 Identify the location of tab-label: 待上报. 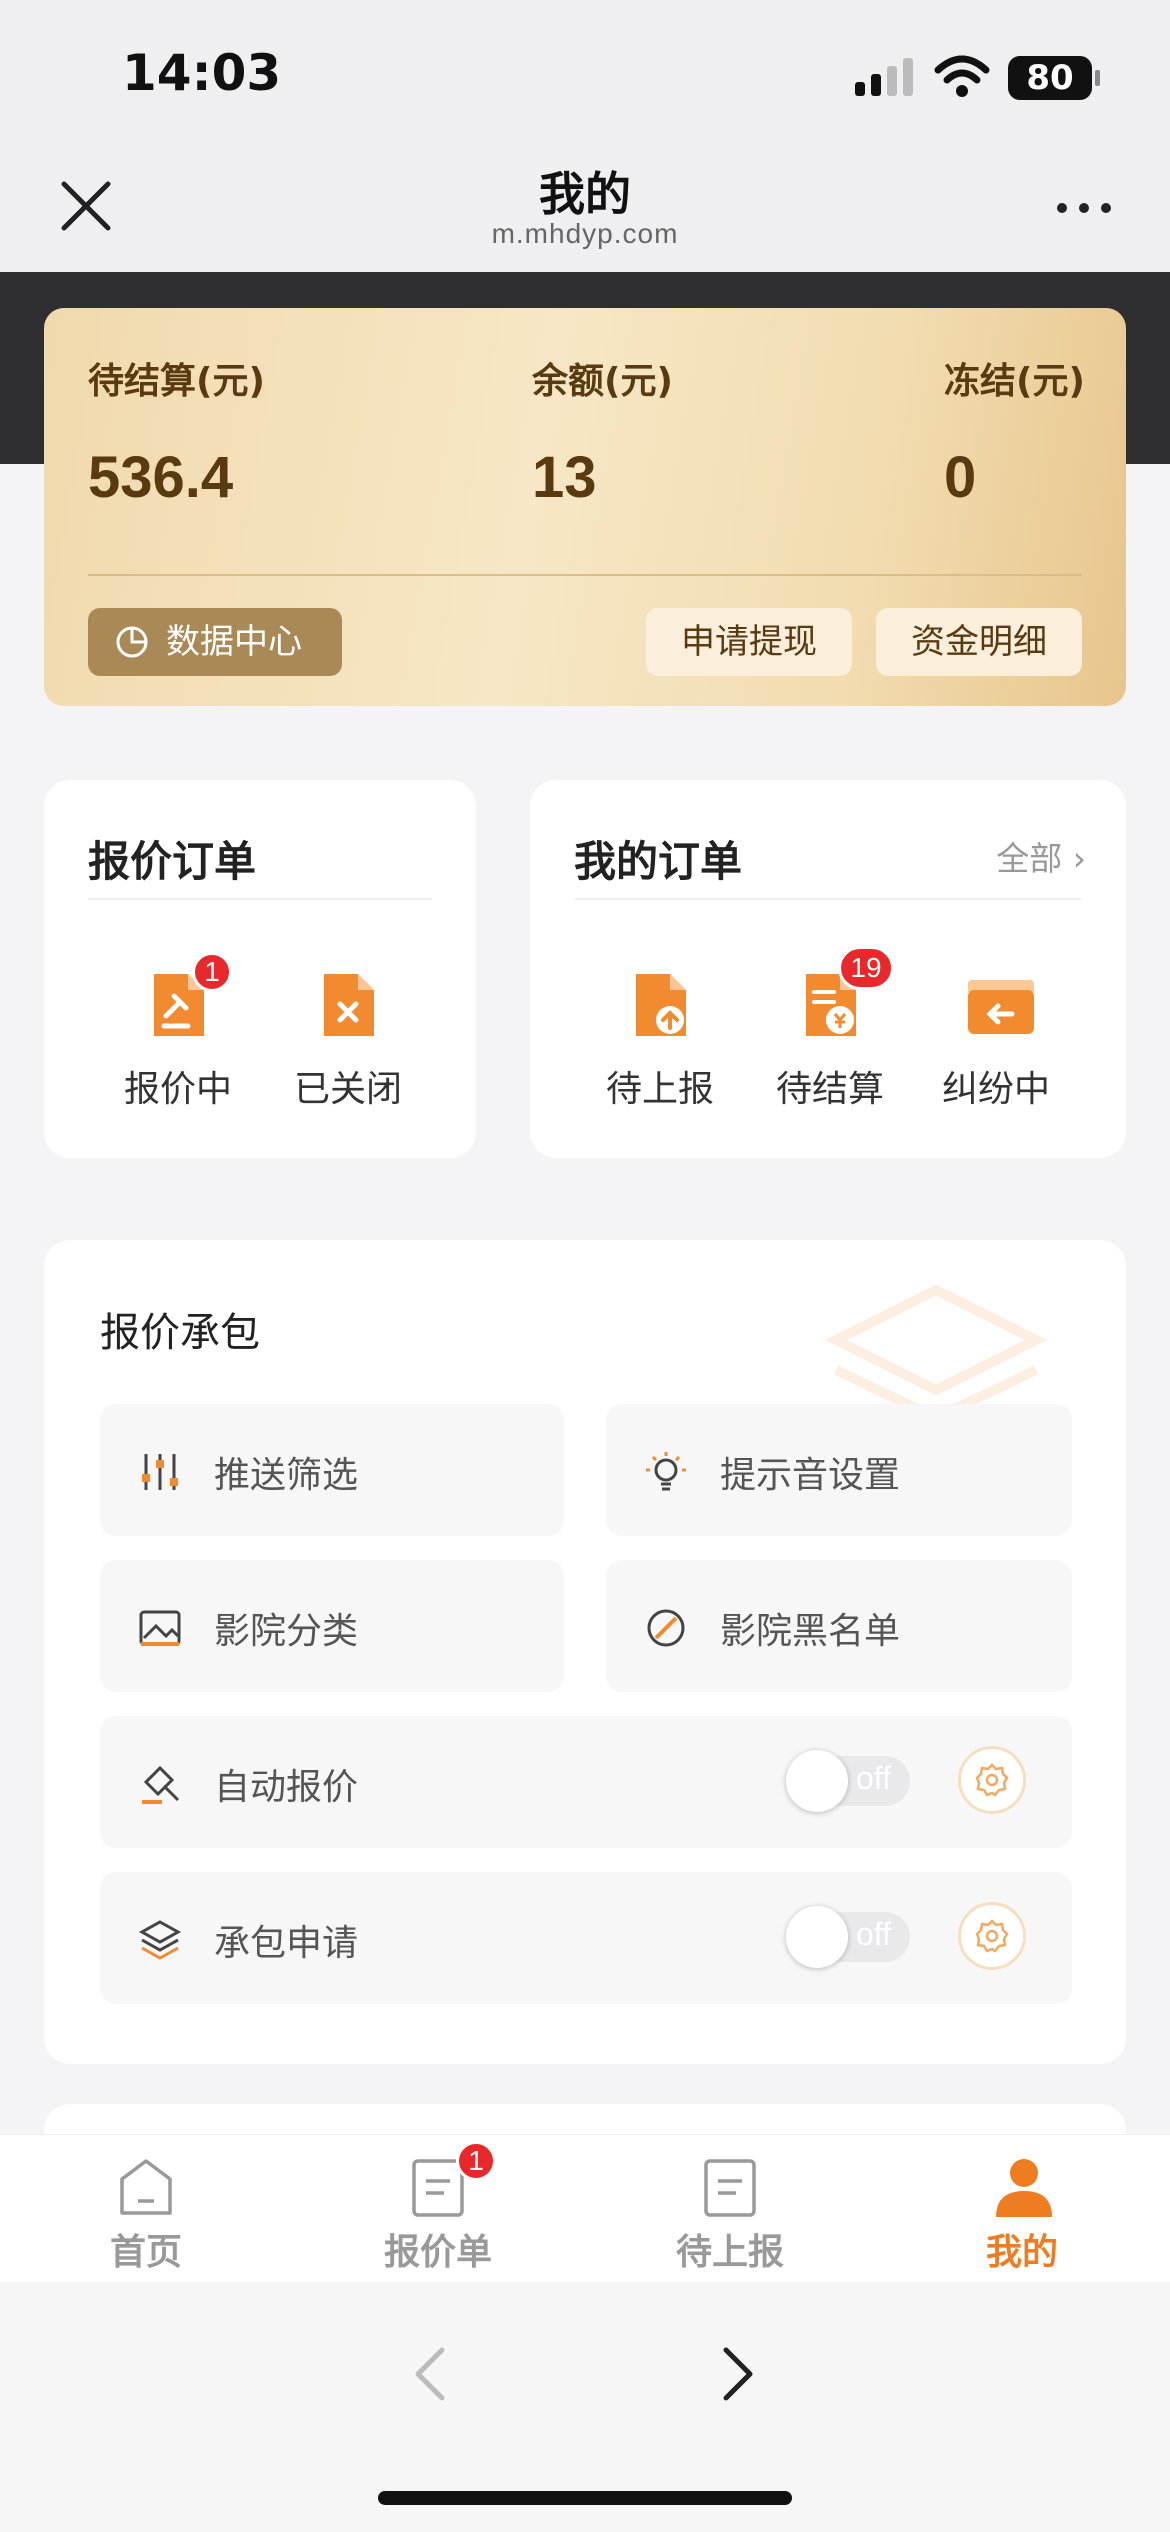
(729, 2252).